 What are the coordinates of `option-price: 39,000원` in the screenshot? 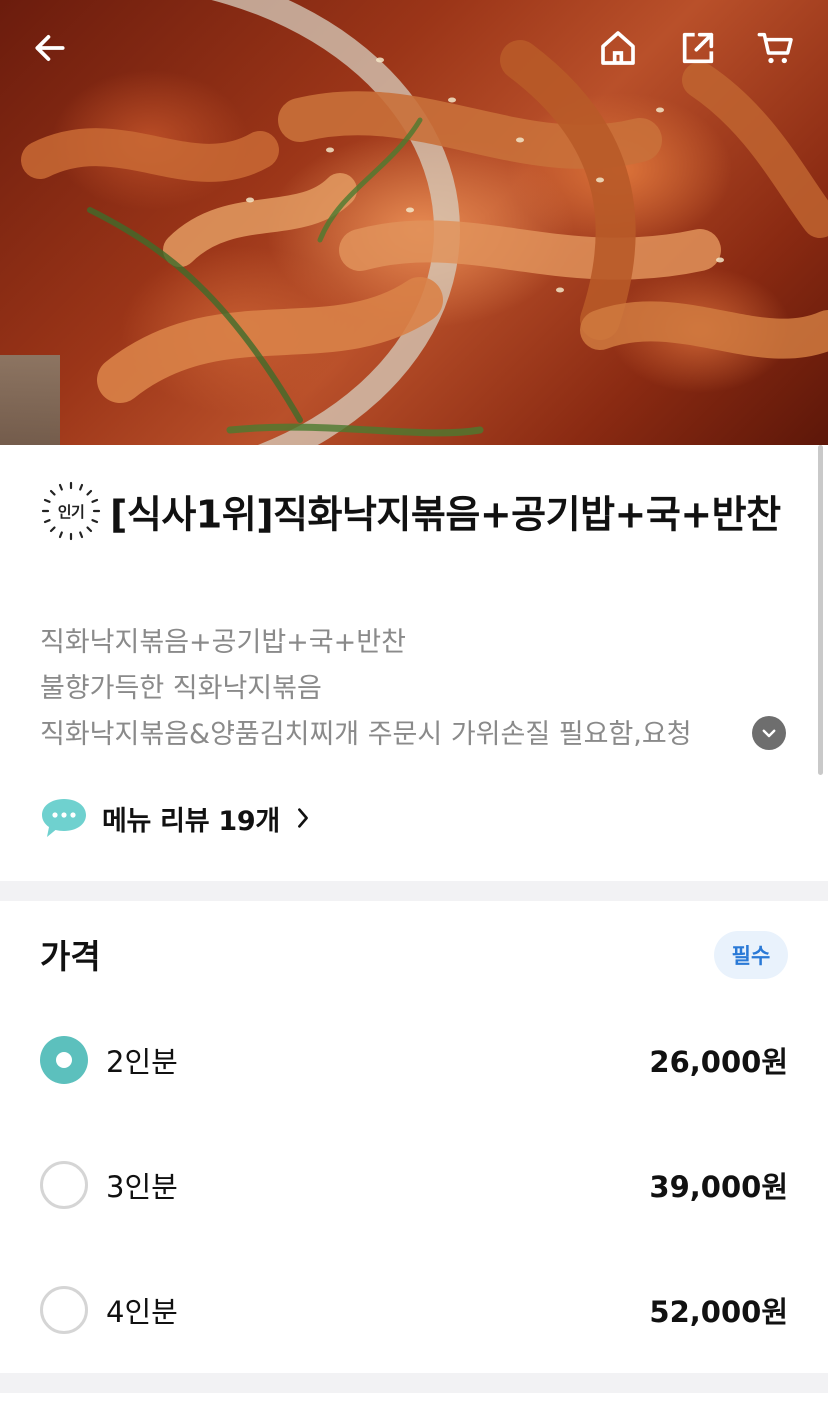 It's located at (718, 1187).